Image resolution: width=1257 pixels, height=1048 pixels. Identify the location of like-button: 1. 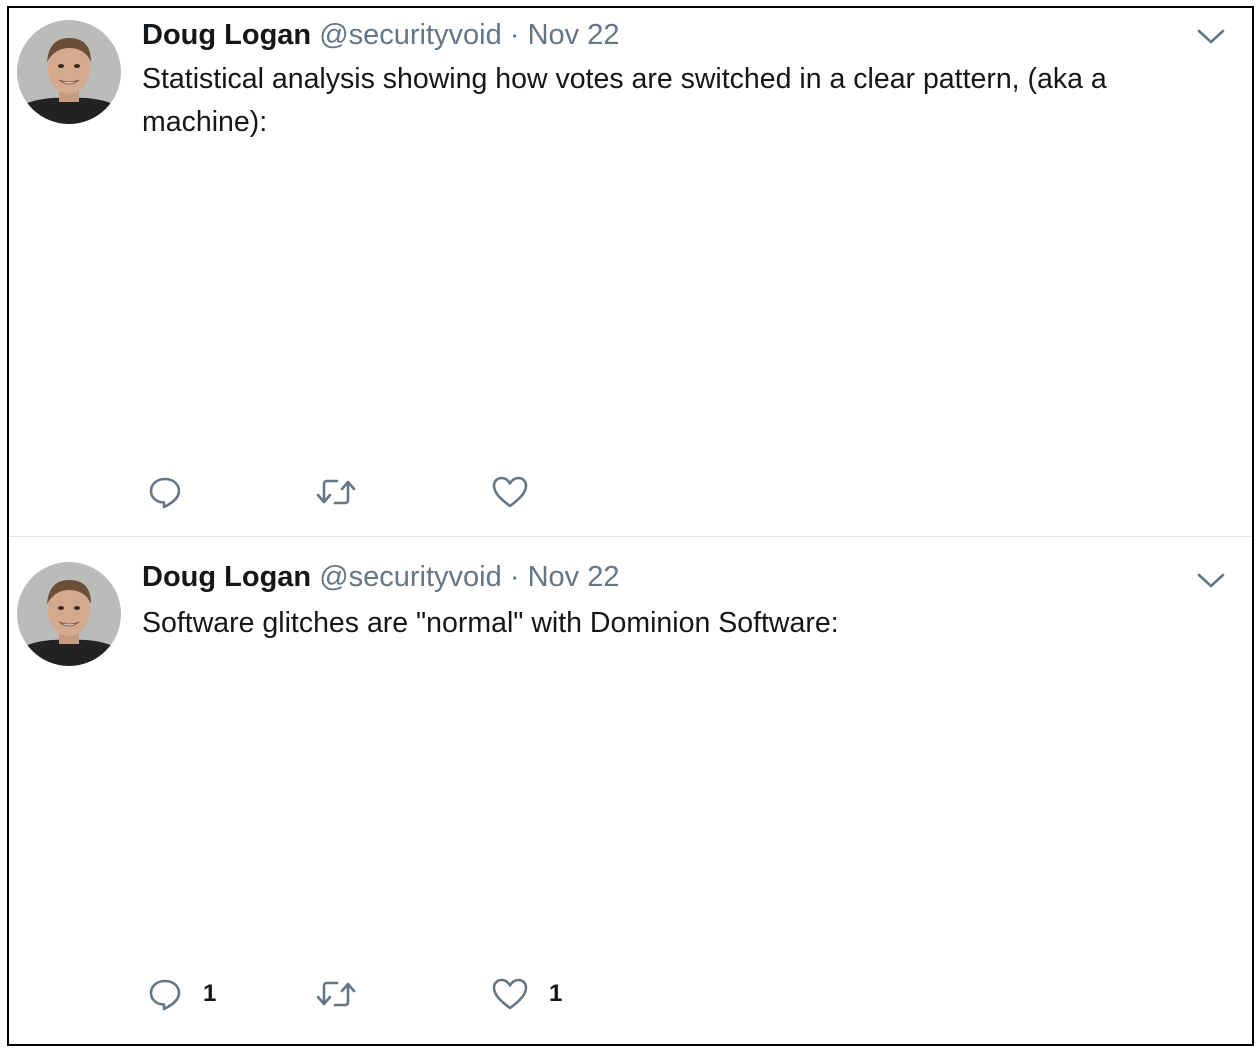
(526, 994).